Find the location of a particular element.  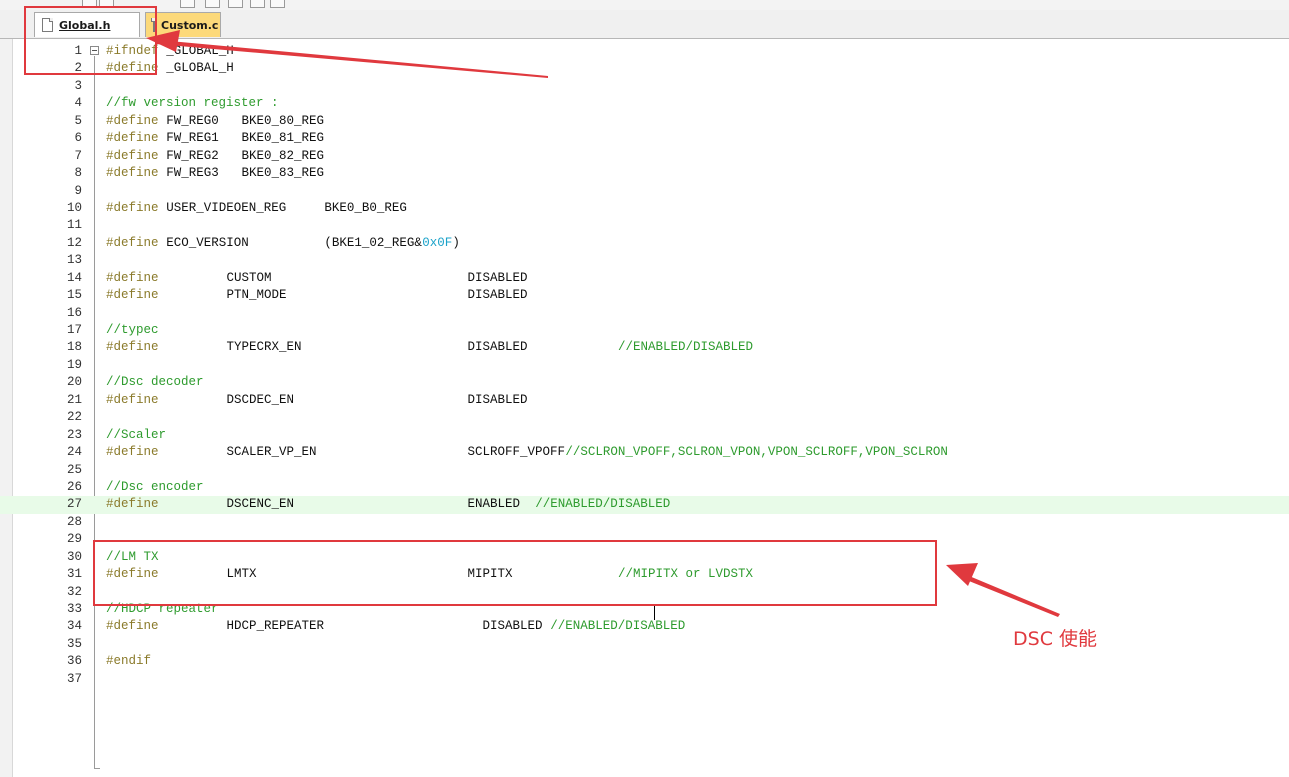

line-number: 34 is located at coordinates (74, 626).